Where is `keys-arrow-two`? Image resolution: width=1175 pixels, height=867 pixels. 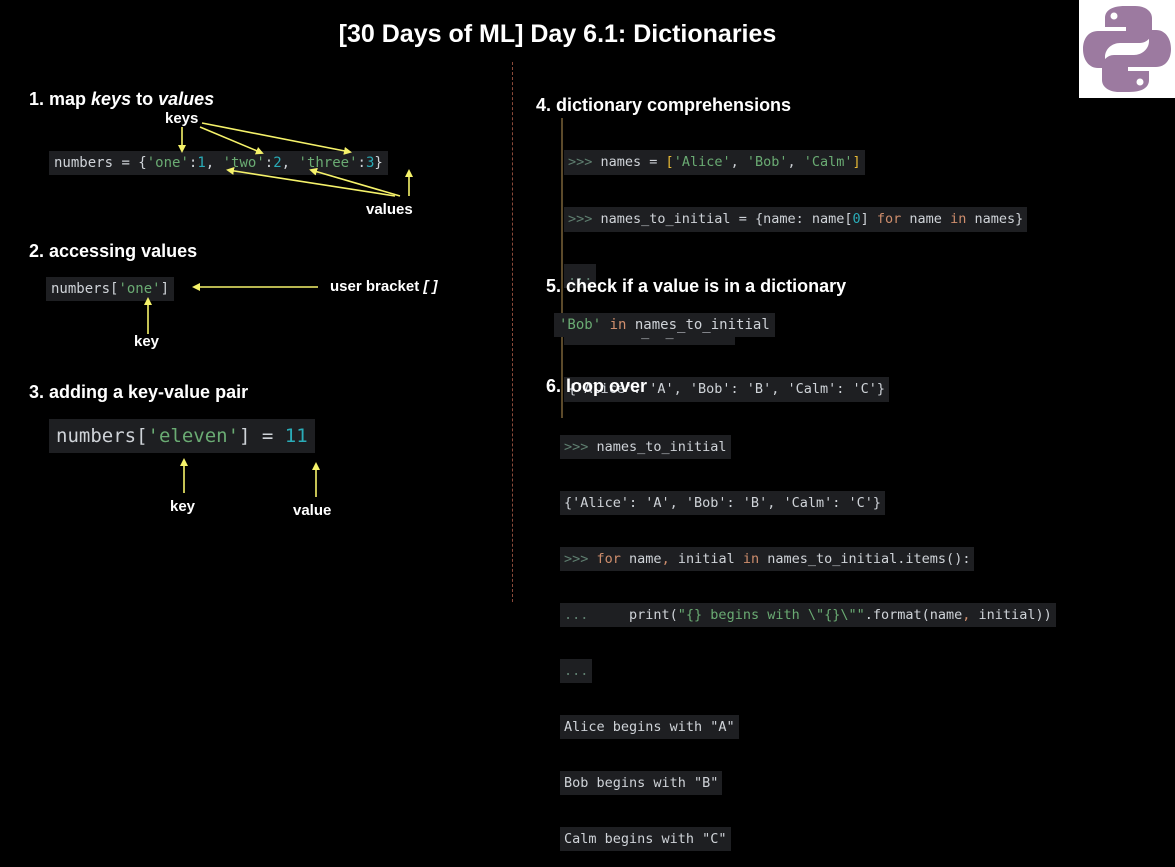 keys-arrow-two is located at coordinates (231, 140).